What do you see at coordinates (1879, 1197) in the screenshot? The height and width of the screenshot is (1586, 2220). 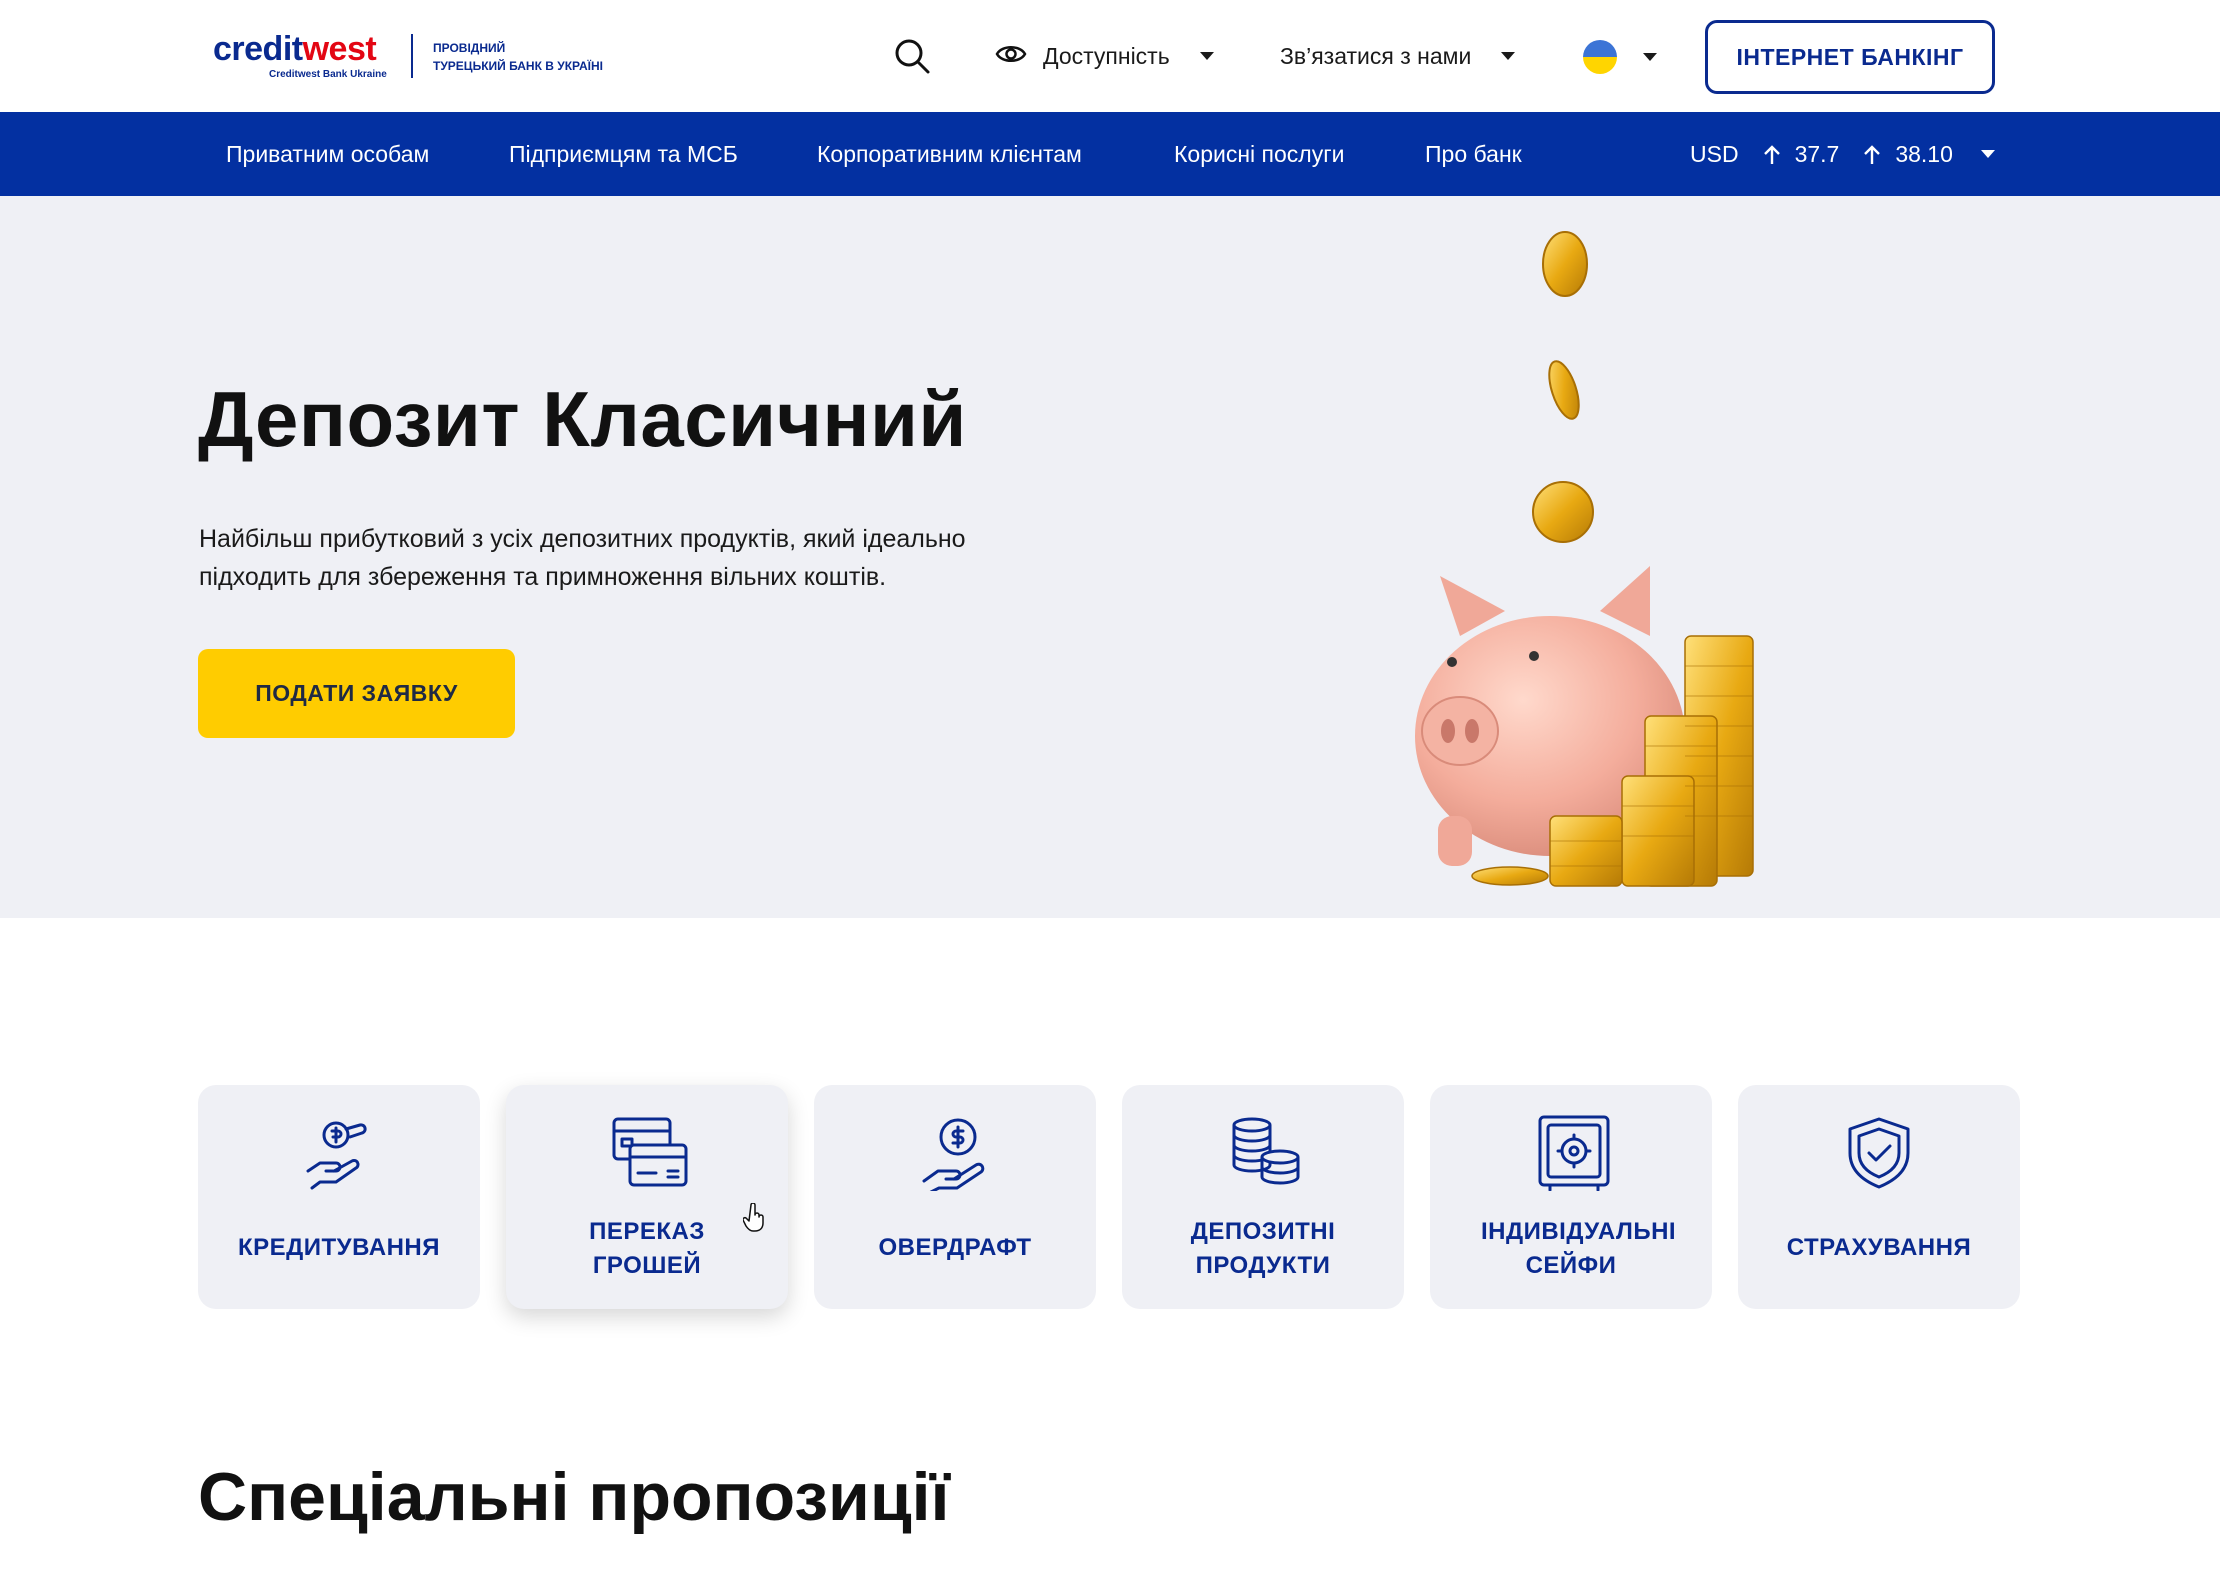 I see `service-card-insurance: СТРАХУВАННЯ` at bounding box center [1879, 1197].